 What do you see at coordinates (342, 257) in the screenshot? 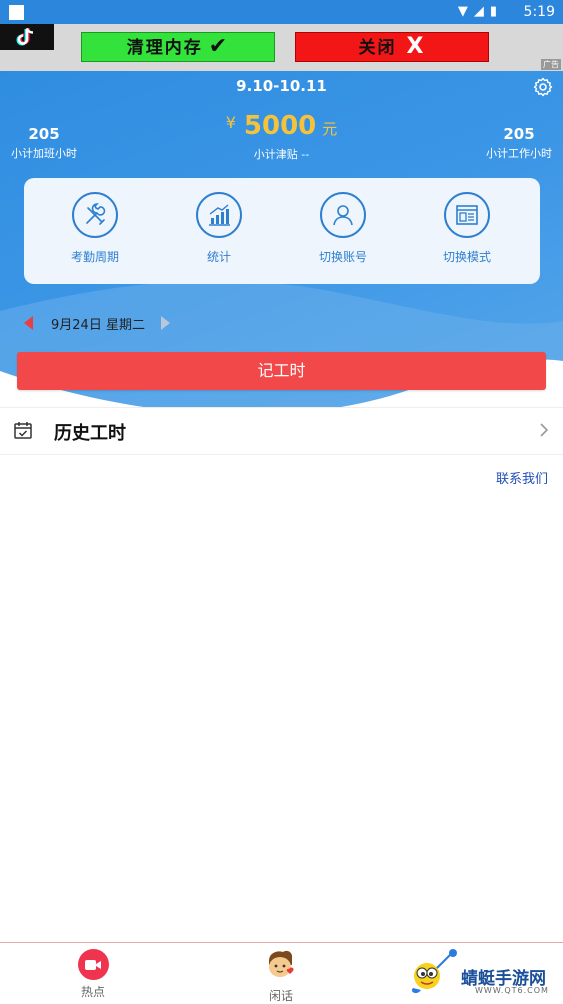
I see `menu-label: 切换账号` at bounding box center [342, 257].